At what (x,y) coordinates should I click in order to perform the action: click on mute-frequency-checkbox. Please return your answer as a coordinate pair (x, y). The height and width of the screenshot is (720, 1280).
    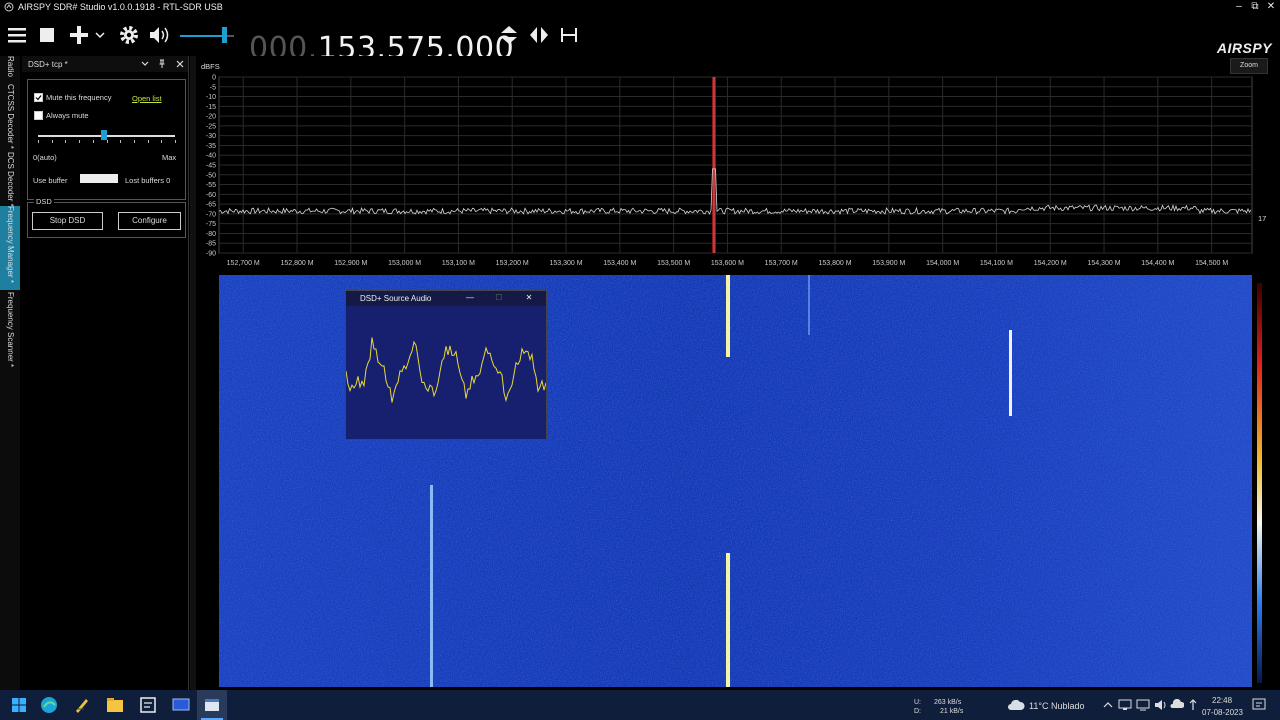
    Looking at the image, I should click on (38, 97).